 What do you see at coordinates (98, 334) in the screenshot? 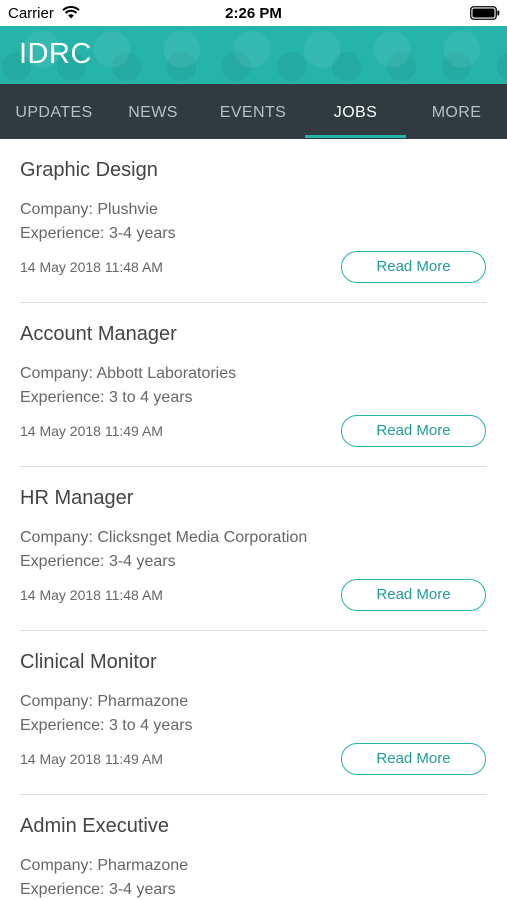
I see `job-title: Account Manager` at bounding box center [98, 334].